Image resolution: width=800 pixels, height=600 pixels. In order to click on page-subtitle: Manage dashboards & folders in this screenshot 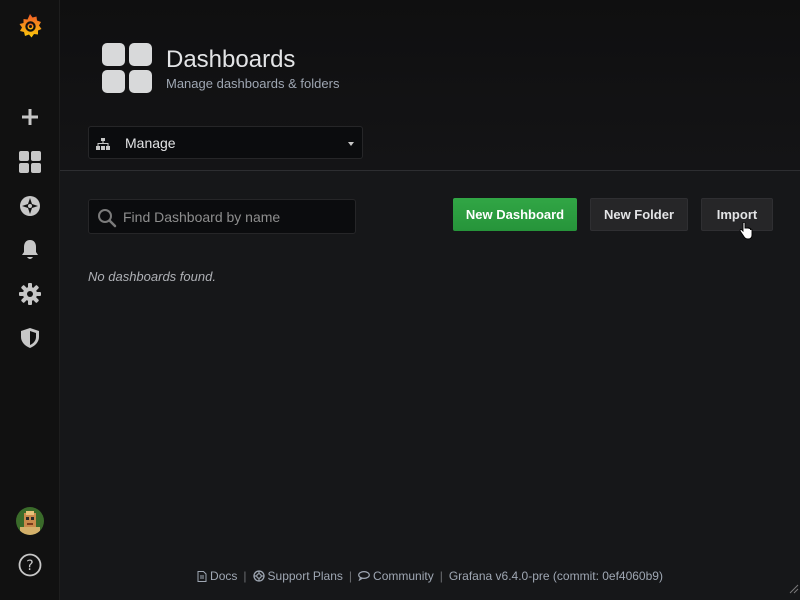, I will do `click(253, 83)`.